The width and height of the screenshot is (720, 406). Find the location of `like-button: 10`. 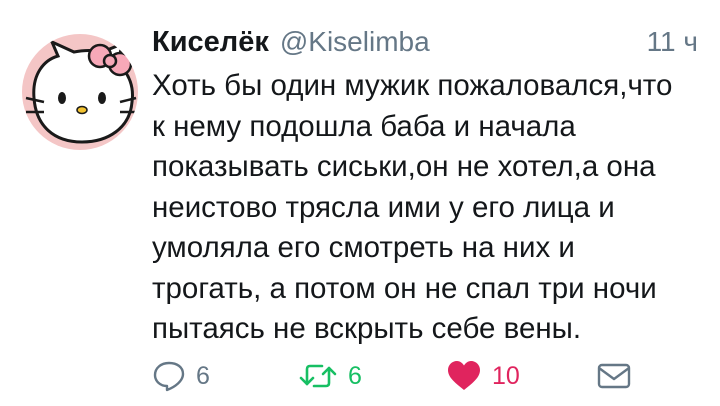

like-button: 10 is located at coordinates (483, 376).